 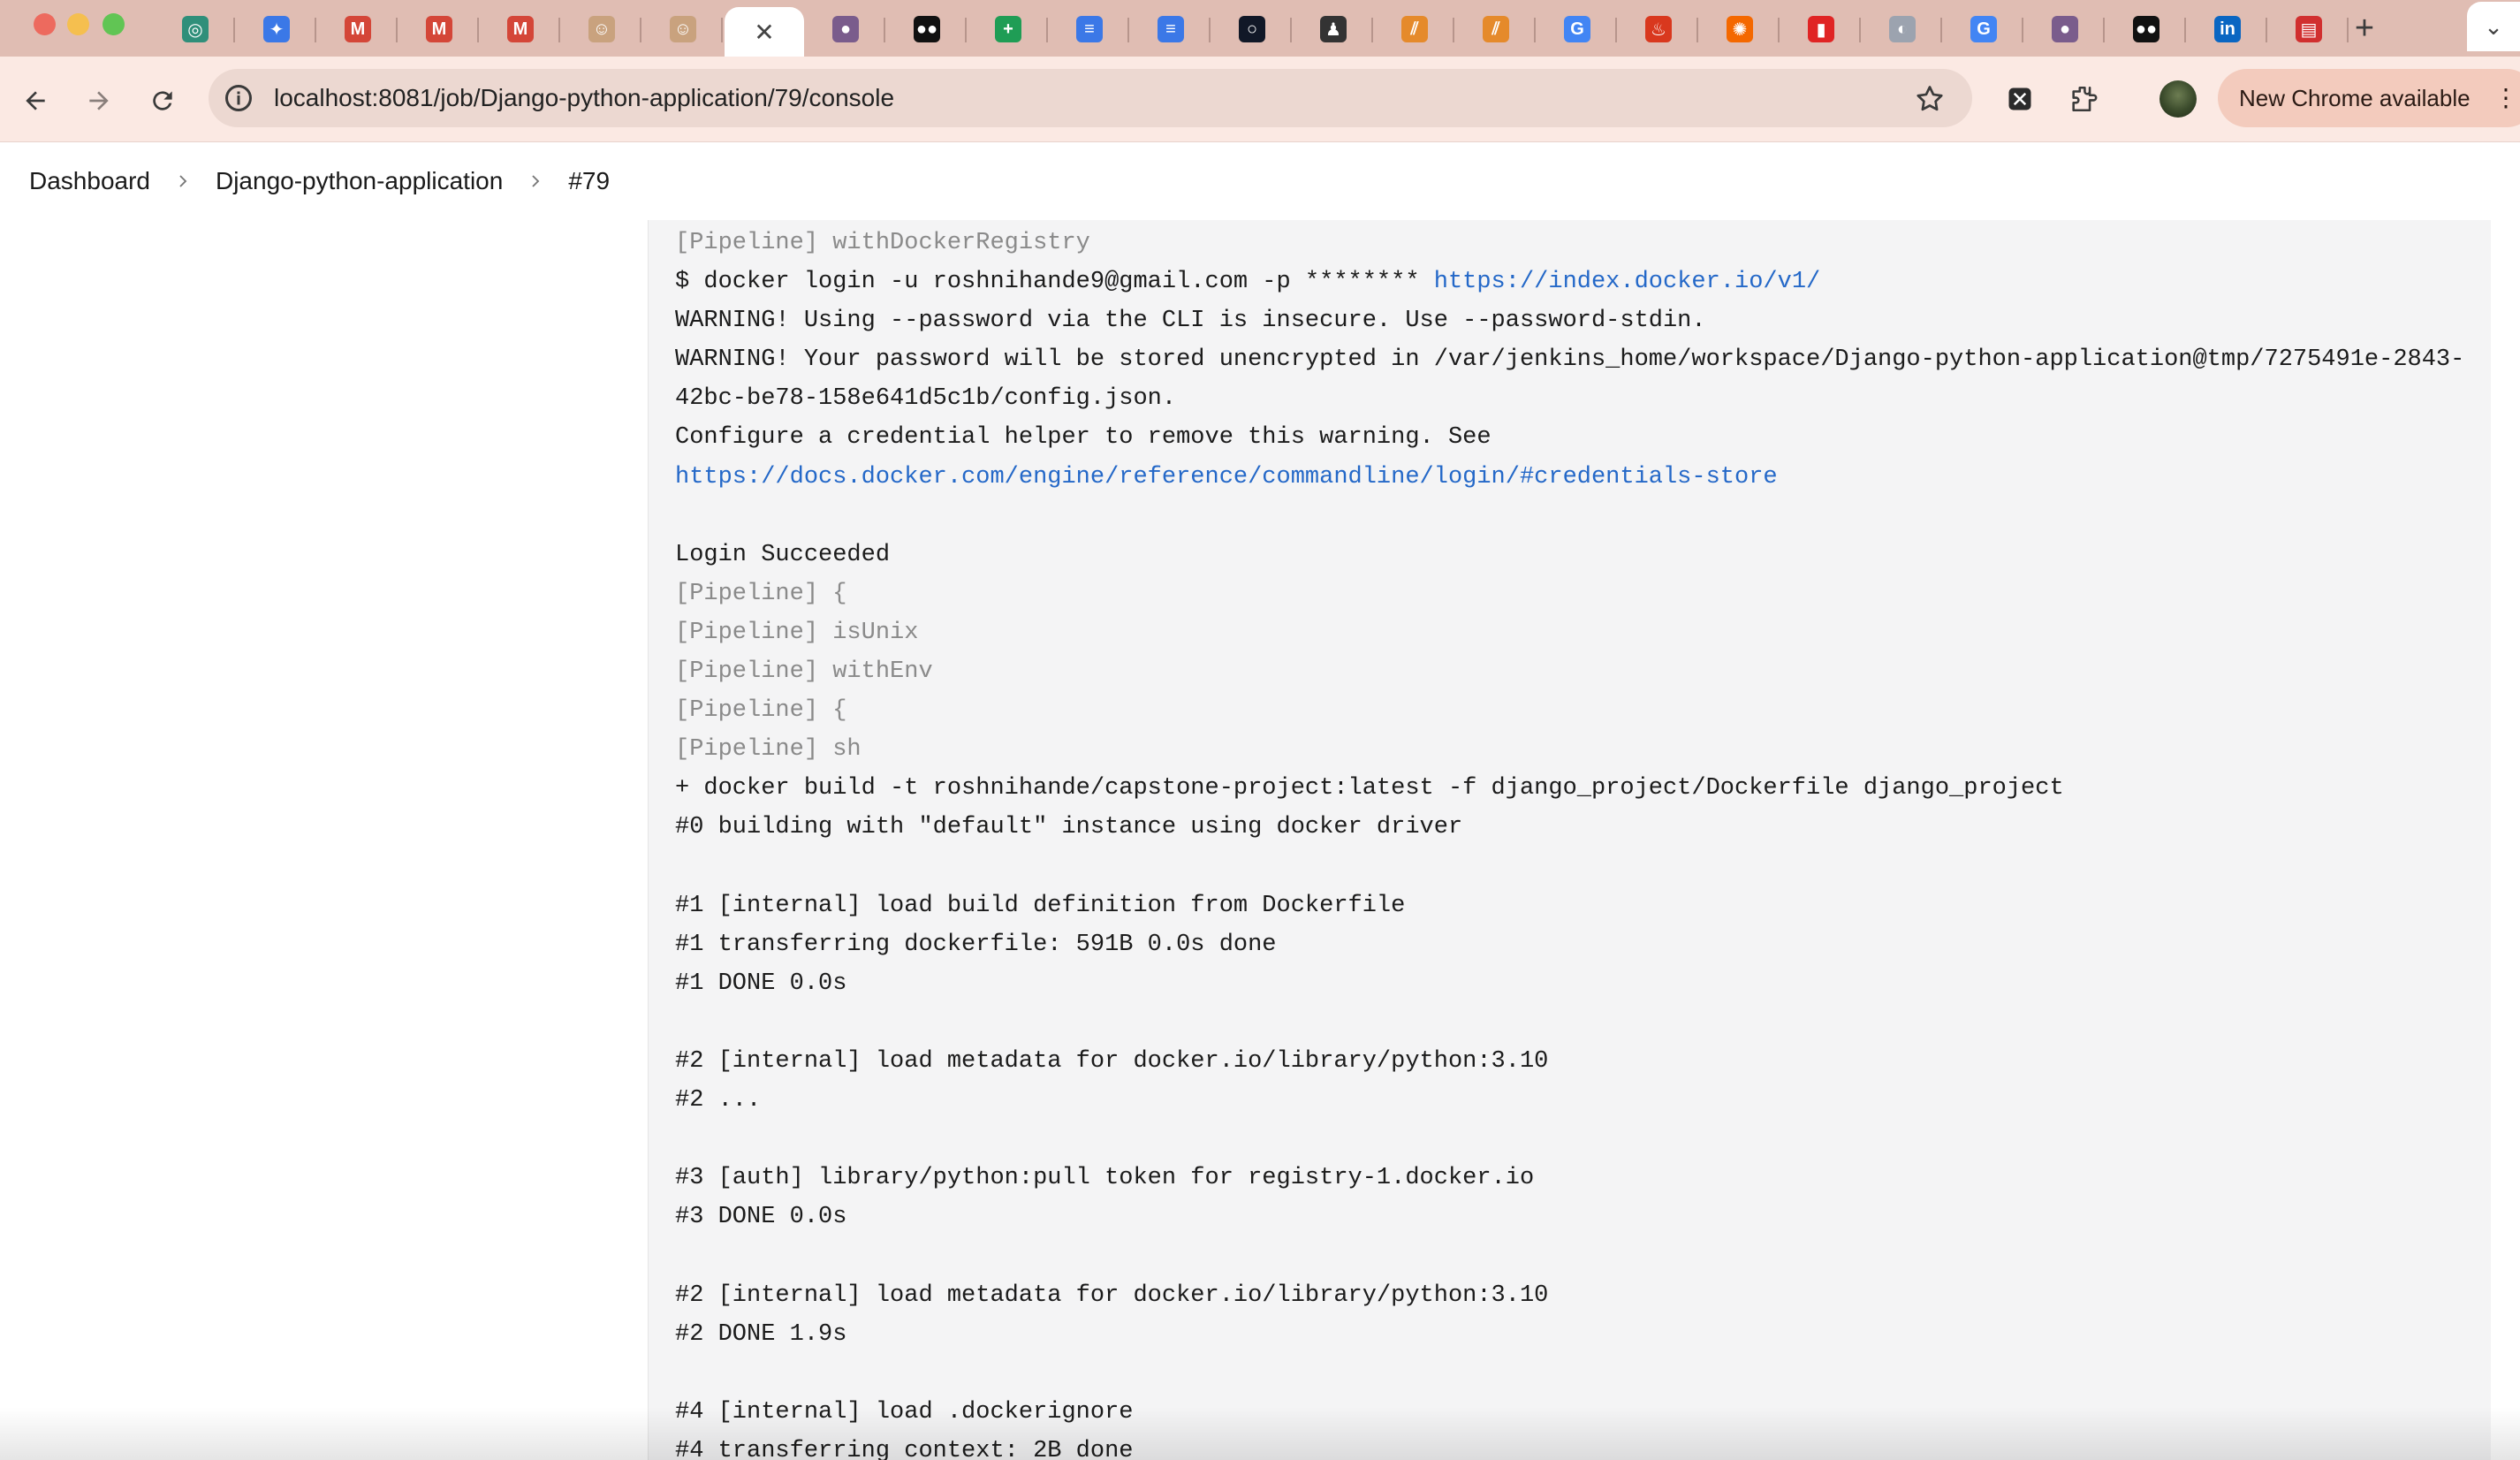 I want to click on console-line-text: [Pipeline] isUnix, so click(x=797, y=632).